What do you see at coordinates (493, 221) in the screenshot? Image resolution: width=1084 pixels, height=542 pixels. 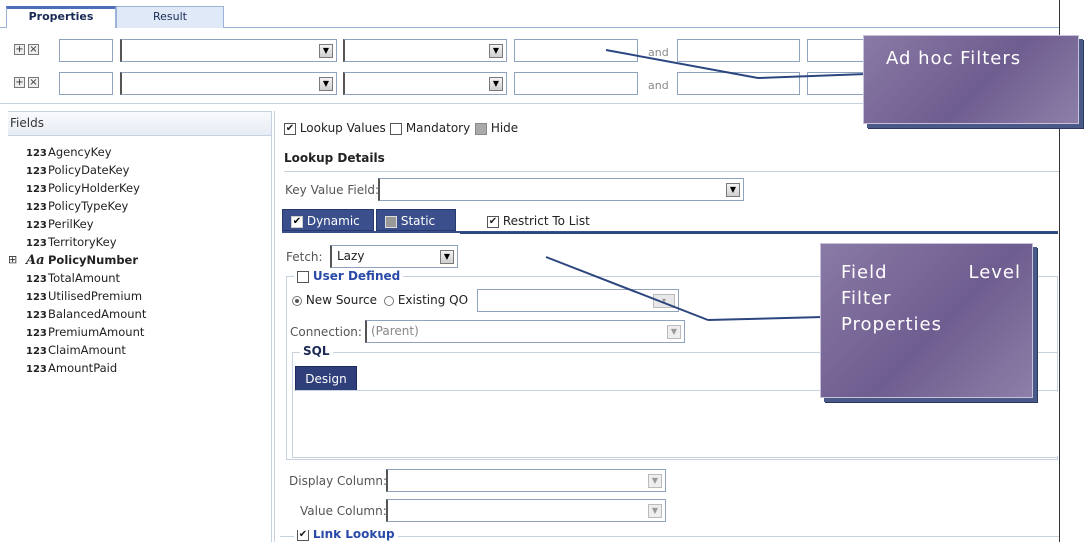 I see `restrict-to-list-checkbox: ✔` at bounding box center [493, 221].